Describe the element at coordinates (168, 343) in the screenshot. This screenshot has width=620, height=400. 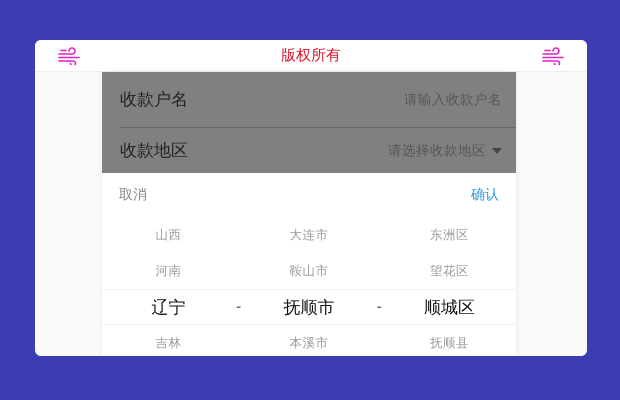
I see `picker-option: 吉林` at that location.